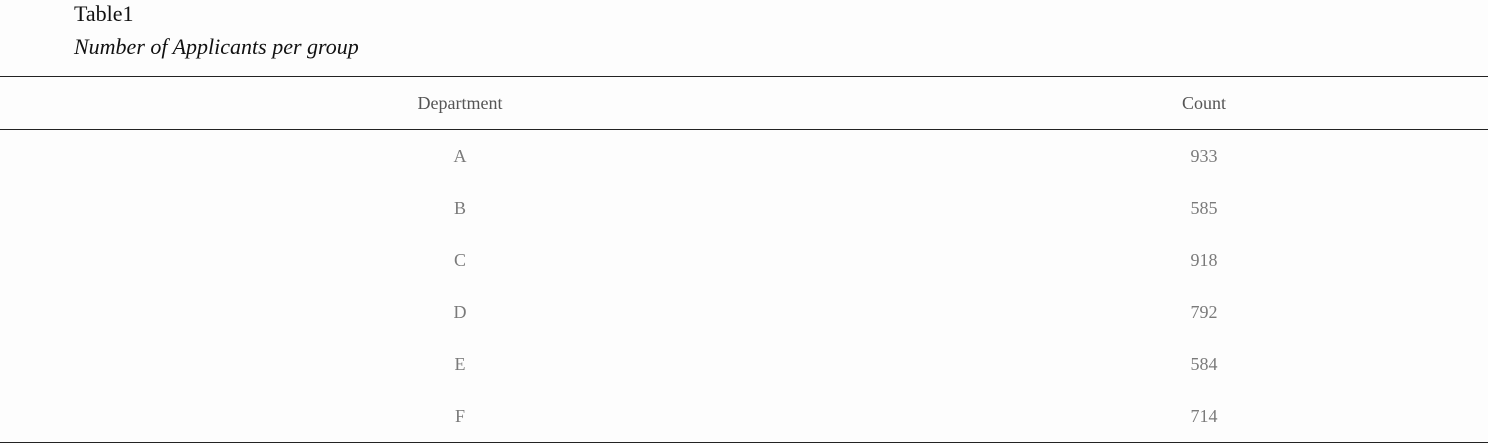  What do you see at coordinates (460, 102) in the screenshot?
I see `column-header-department: Department` at bounding box center [460, 102].